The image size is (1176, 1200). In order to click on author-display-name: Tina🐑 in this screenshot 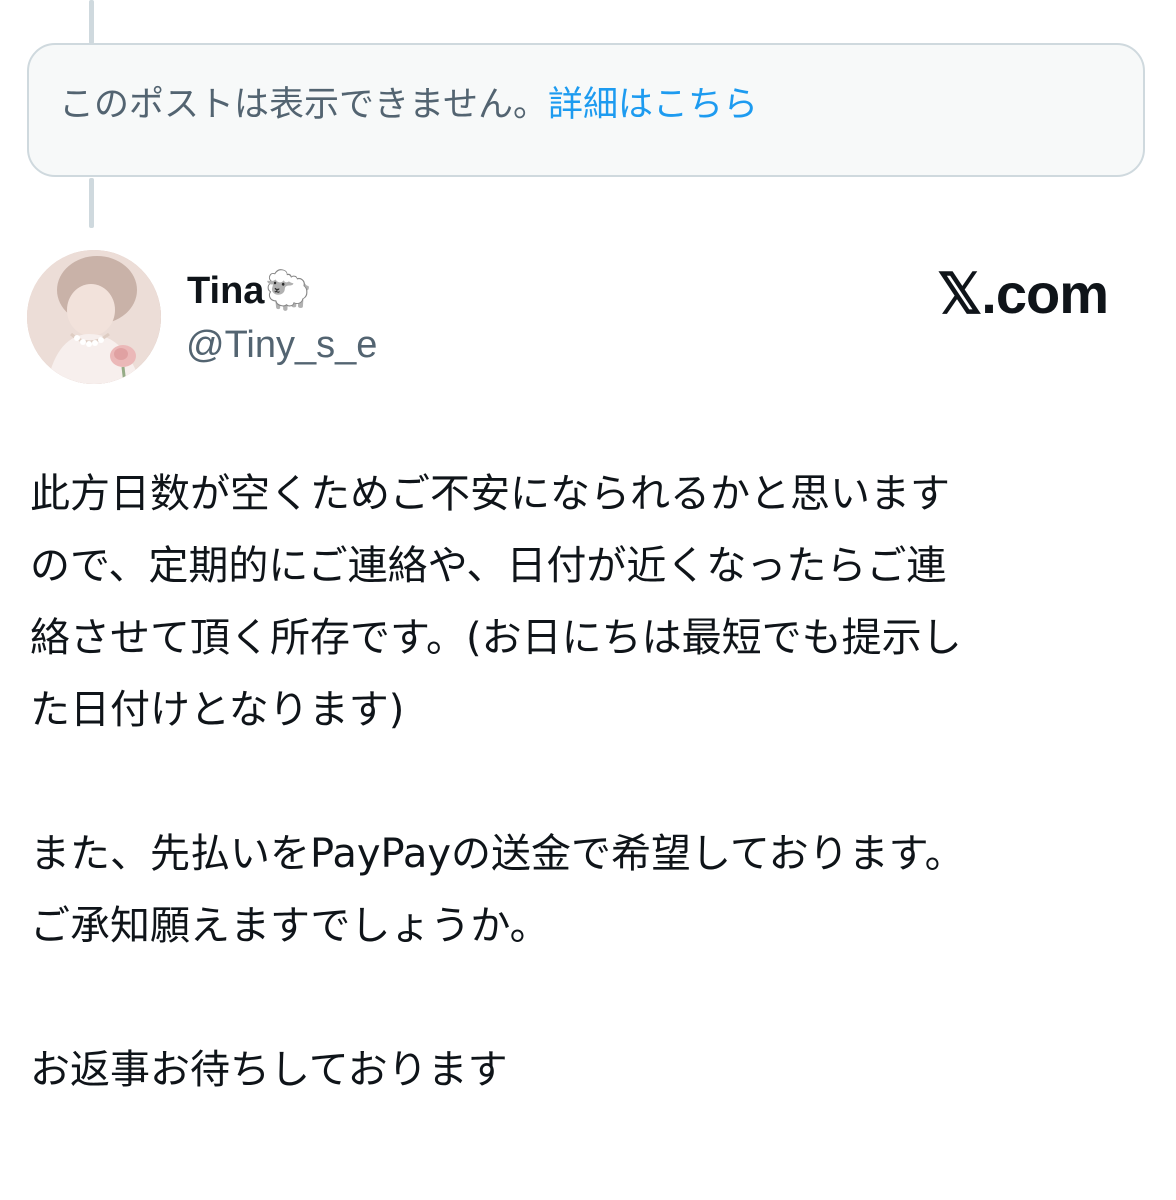, I will do `click(249, 291)`.